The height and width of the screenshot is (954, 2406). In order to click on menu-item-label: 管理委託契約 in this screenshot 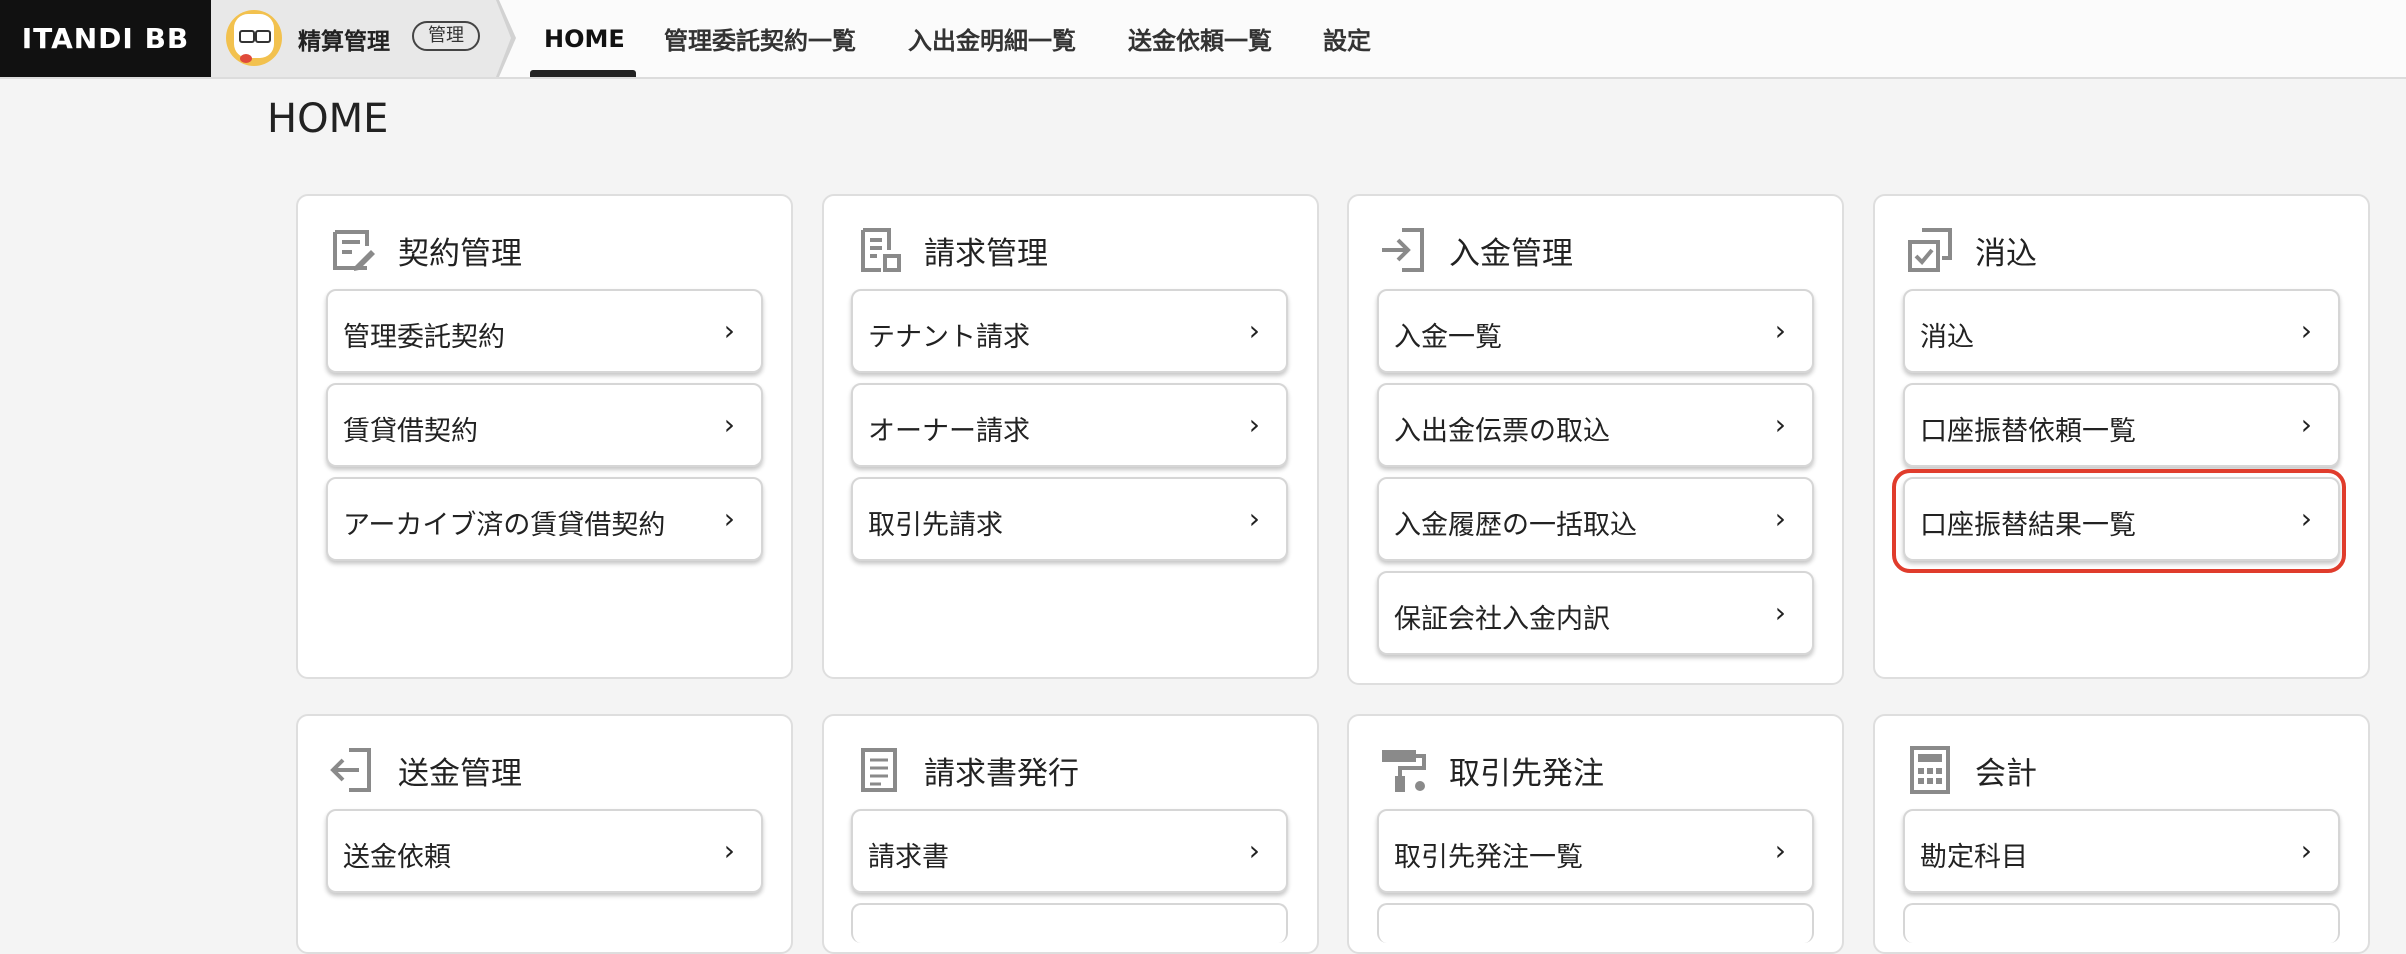, I will do `click(424, 337)`.